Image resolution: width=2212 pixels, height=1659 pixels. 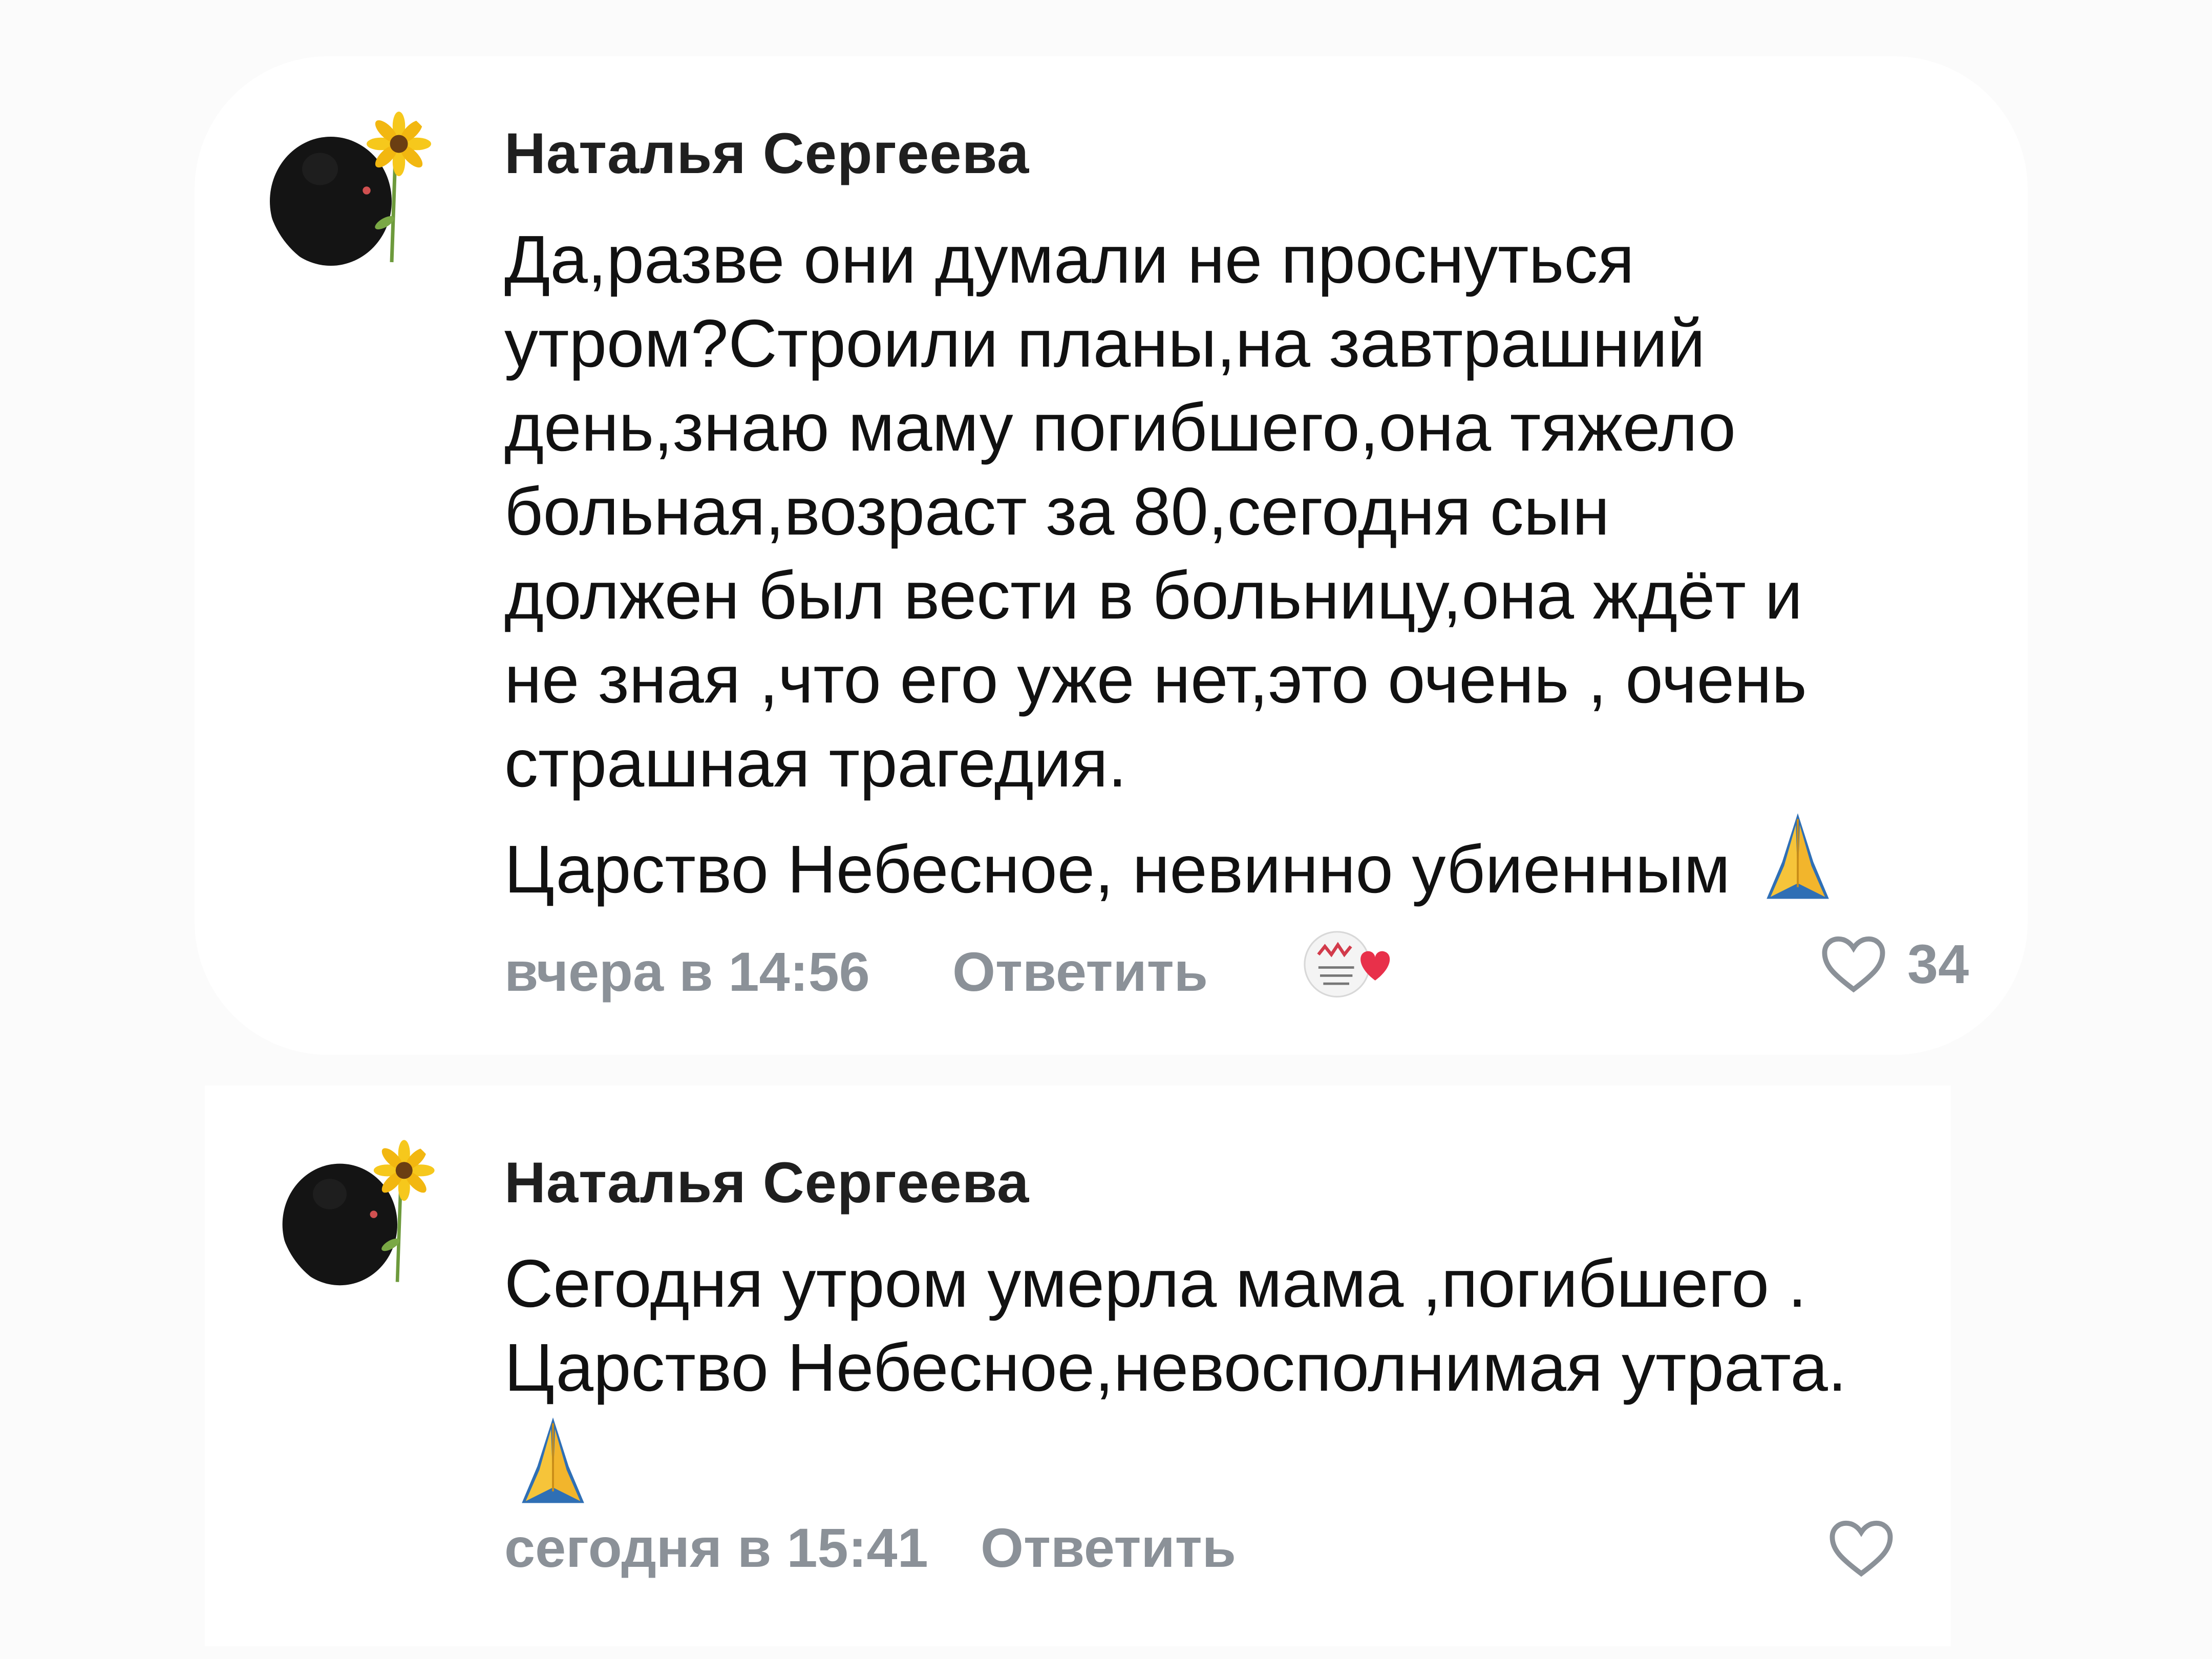 What do you see at coordinates (1117, 870) in the screenshot?
I see `comment-text-line: Царство Небесное, невинно убиенным` at bounding box center [1117, 870].